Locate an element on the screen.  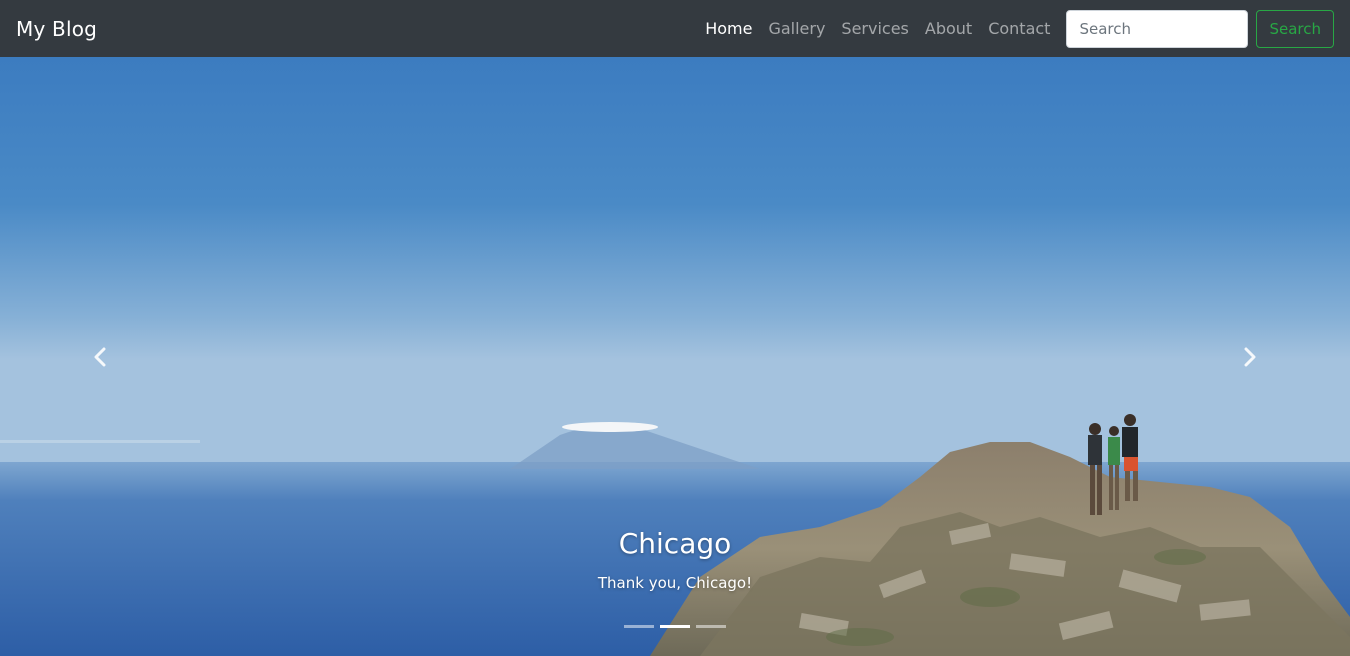
nav-link-contact: Contact is located at coordinates (1019, 28).